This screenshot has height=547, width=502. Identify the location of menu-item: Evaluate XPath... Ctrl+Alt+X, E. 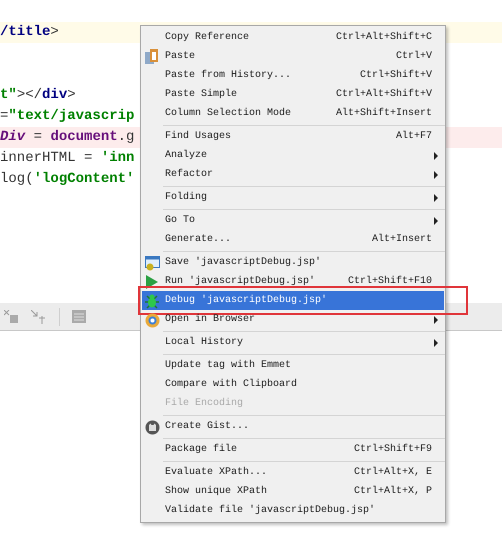
(293, 472).